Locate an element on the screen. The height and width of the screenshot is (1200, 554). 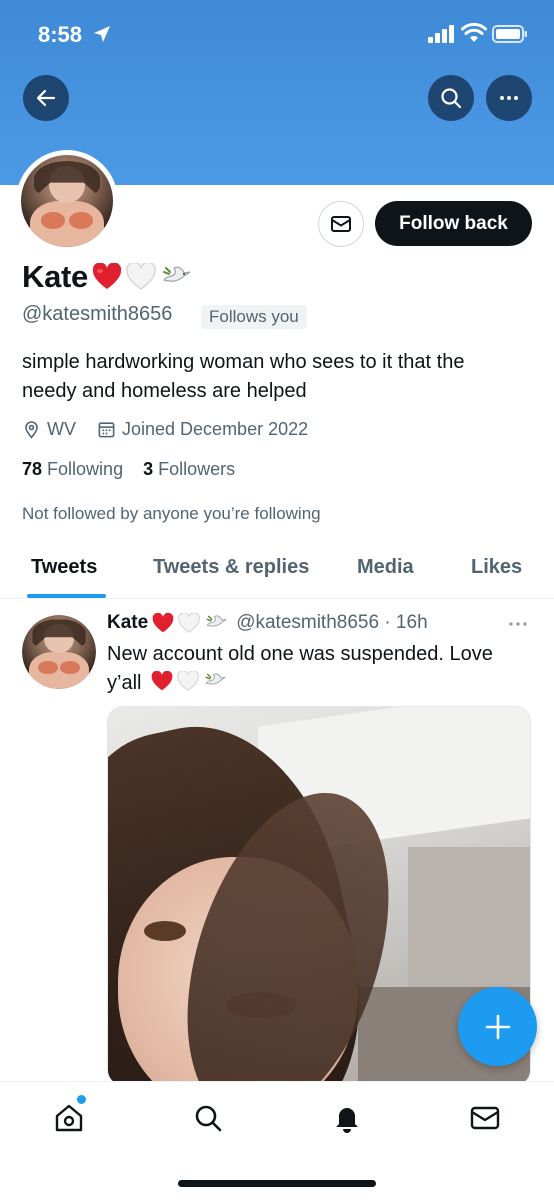
joined-text: Joined December 2022 is located at coordinates (215, 429).